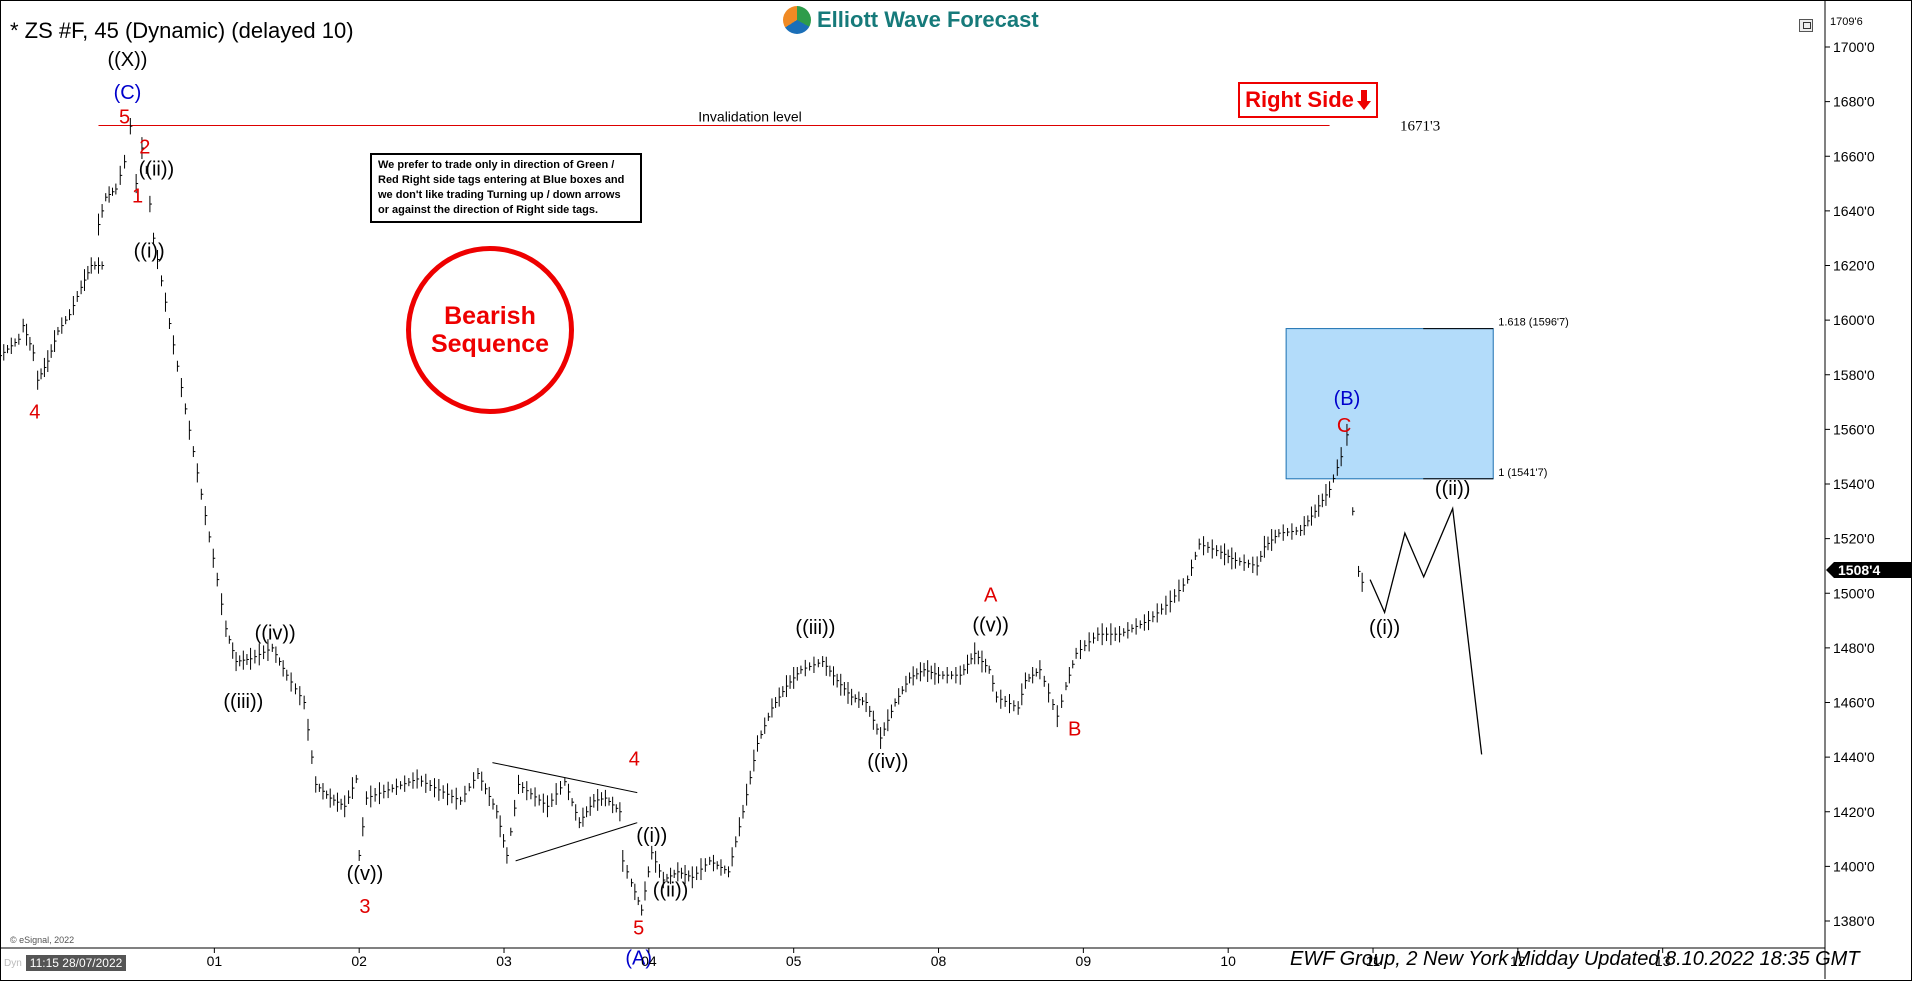 The height and width of the screenshot is (981, 1912). Describe the element at coordinates (1854, 539) in the screenshot. I see `y-tick-label: 1520'0` at that location.